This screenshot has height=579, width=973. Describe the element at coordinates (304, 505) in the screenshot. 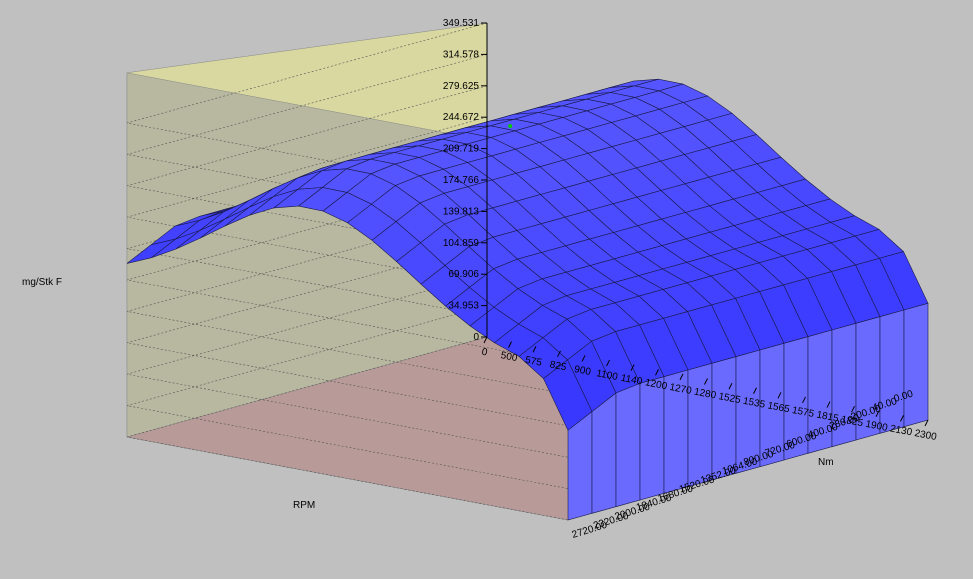

I see `x-axis-label: RPM` at that location.